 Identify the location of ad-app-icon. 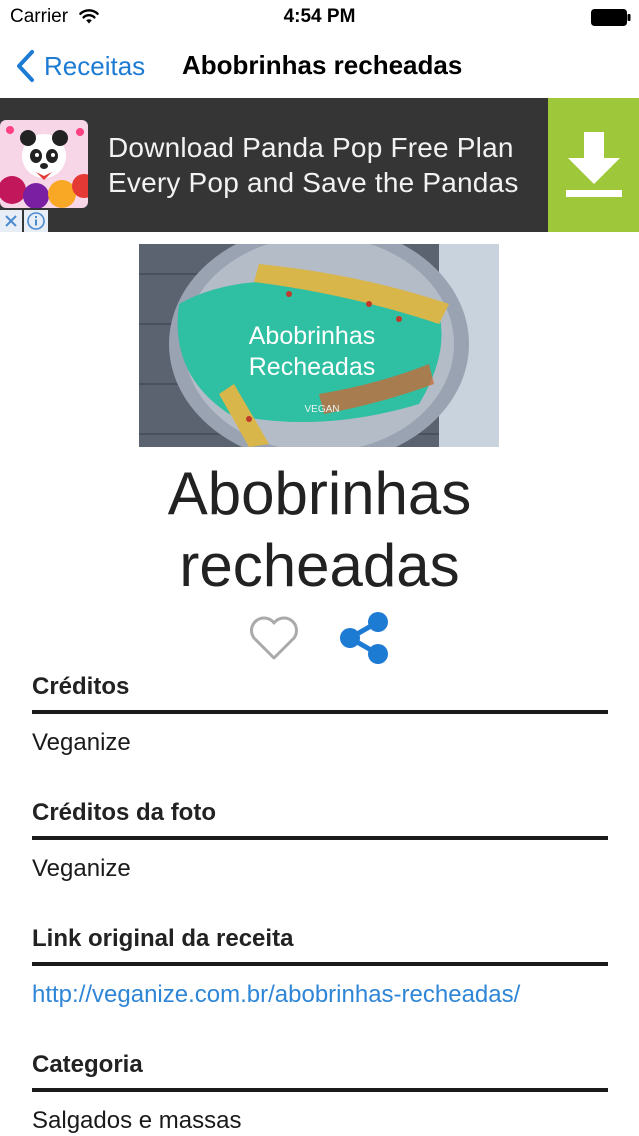
(44, 164).